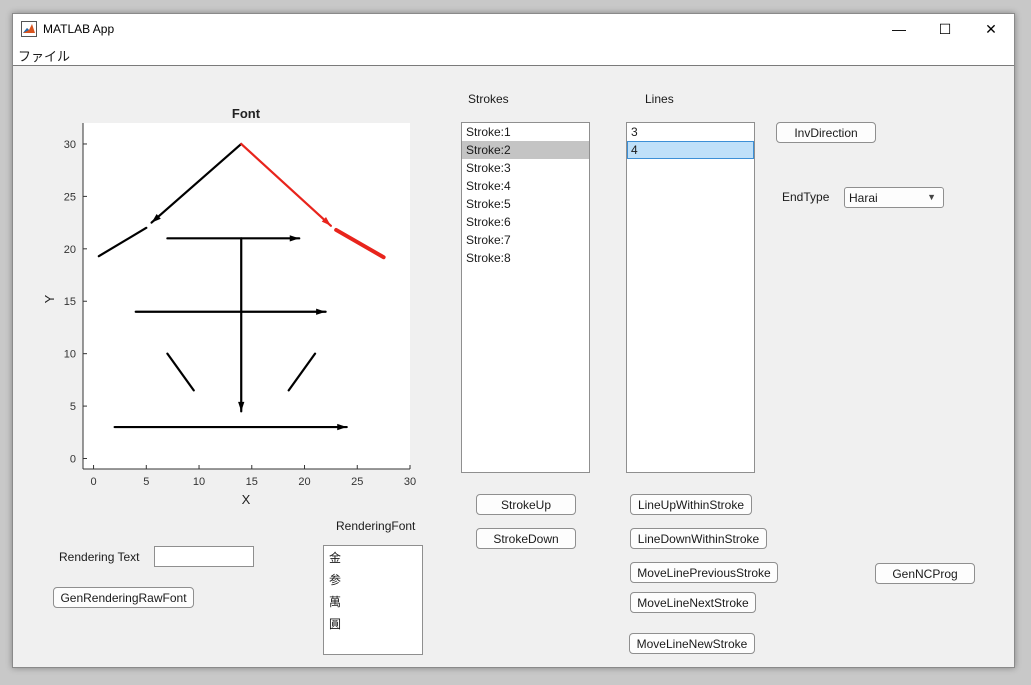  Describe the element at coordinates (246, 499) in the screenshot. I see `x-axis-label: X` at that location.